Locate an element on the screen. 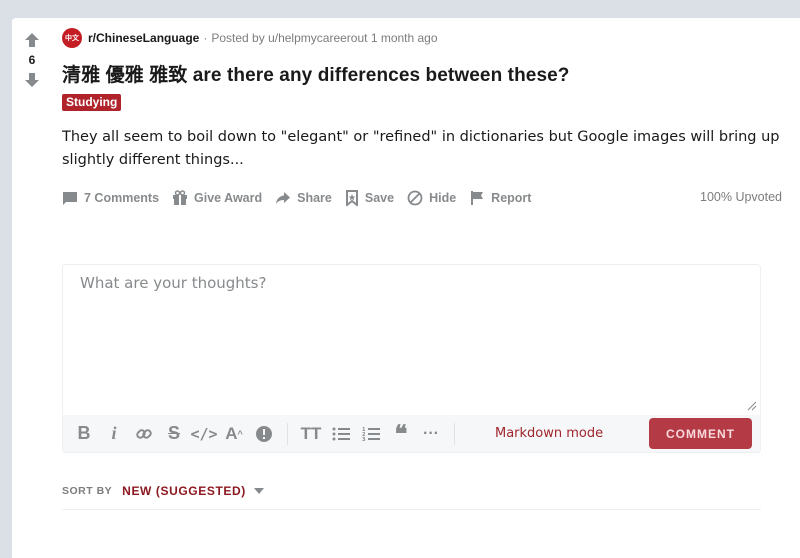 The image size is (800, 558). give-award-label: Give Award is located at coordinates (228, 198).